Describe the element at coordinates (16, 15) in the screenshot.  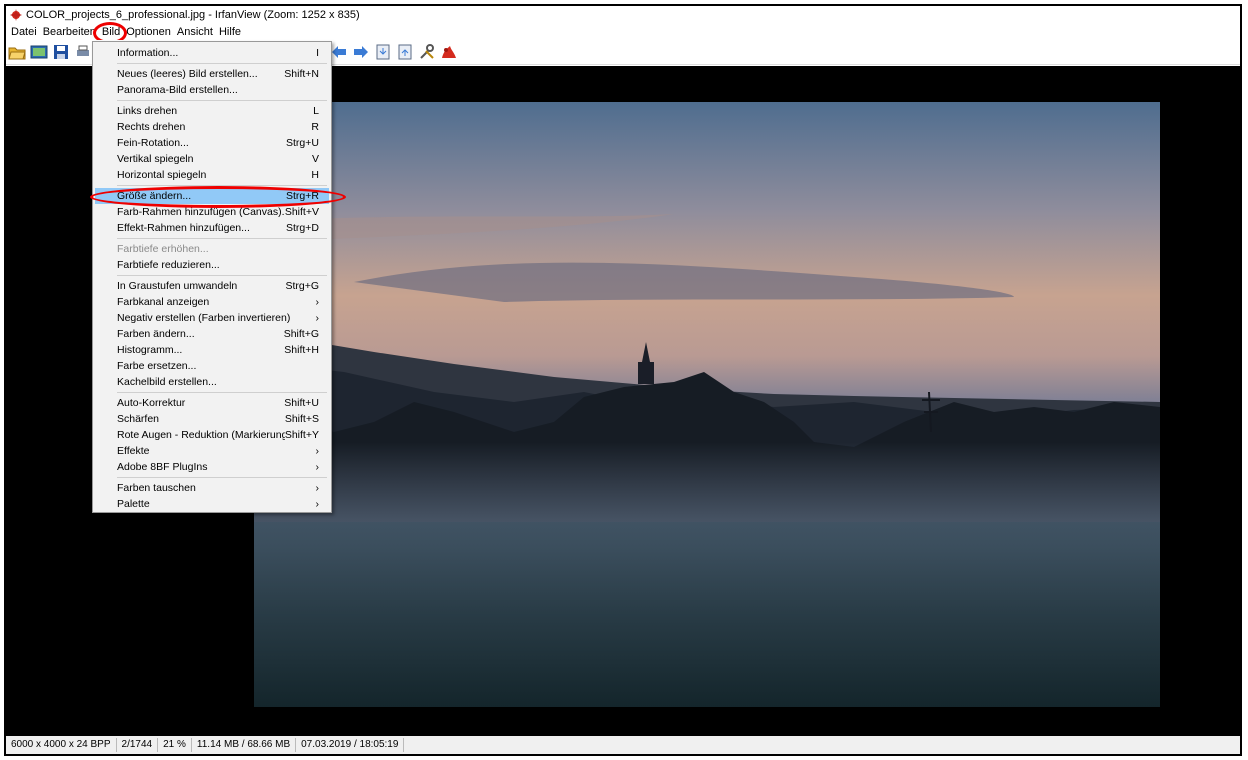
I see `irfanview-app-icon` at that location.